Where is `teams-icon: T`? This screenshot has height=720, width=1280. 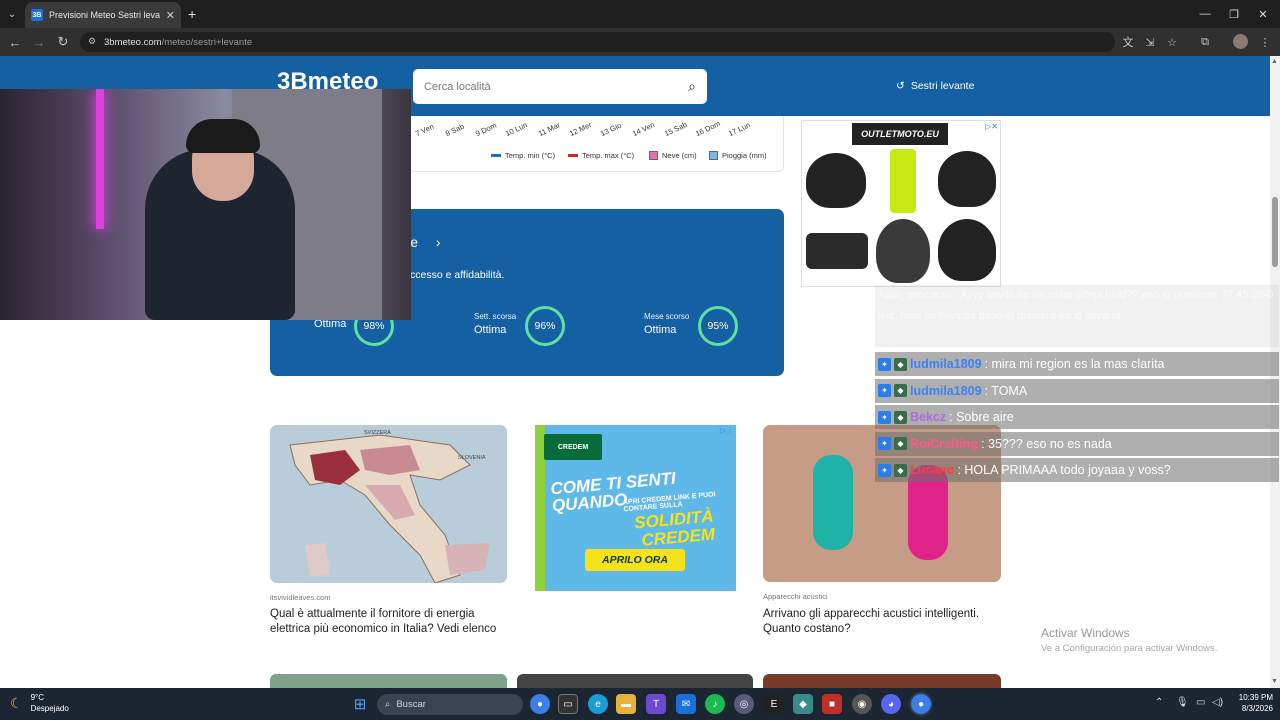
teams-icon: T is located at coordinates (656, 704).